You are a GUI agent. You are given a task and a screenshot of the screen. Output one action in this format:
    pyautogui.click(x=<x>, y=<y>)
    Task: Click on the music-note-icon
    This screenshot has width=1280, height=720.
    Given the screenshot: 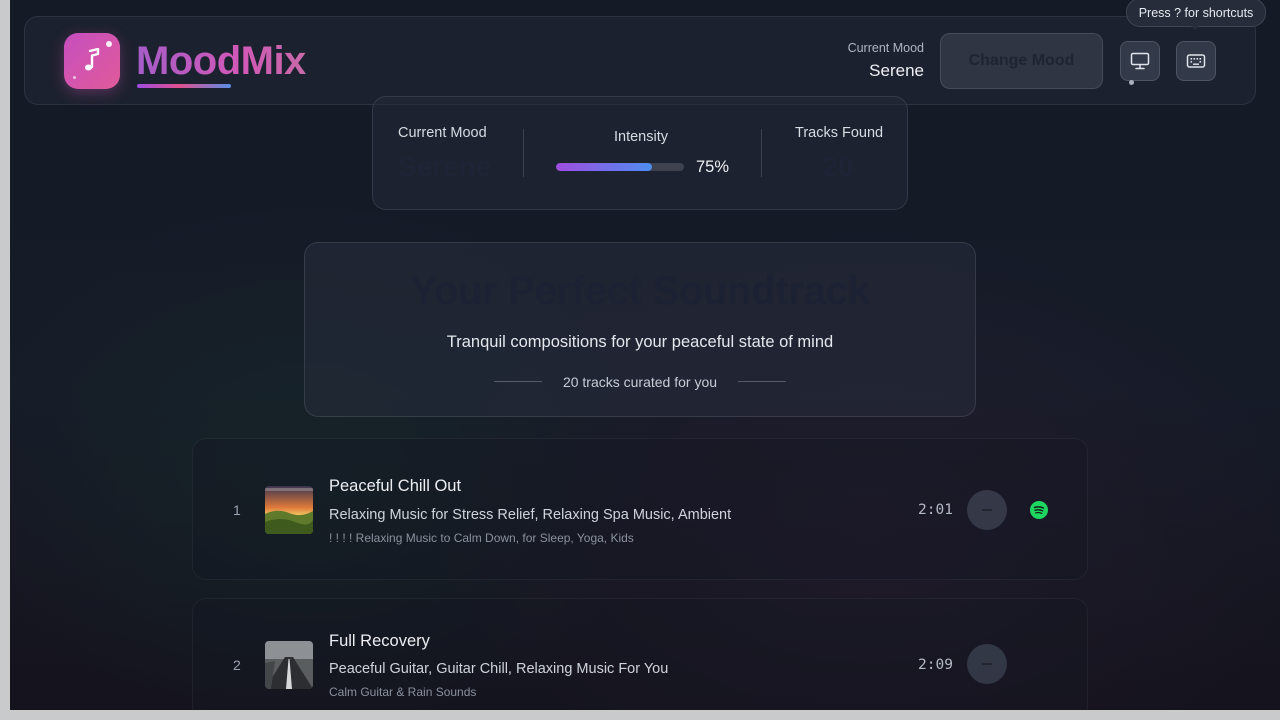 What is the action you would take?
    pyautogui.click(x=92, y=59)
    